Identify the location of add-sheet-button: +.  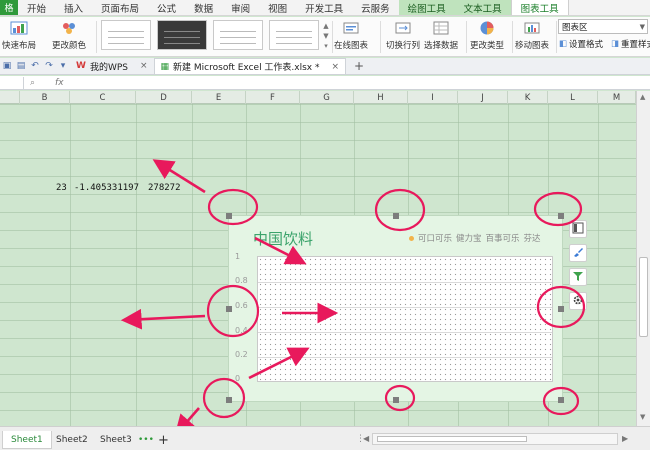
(163, 440).